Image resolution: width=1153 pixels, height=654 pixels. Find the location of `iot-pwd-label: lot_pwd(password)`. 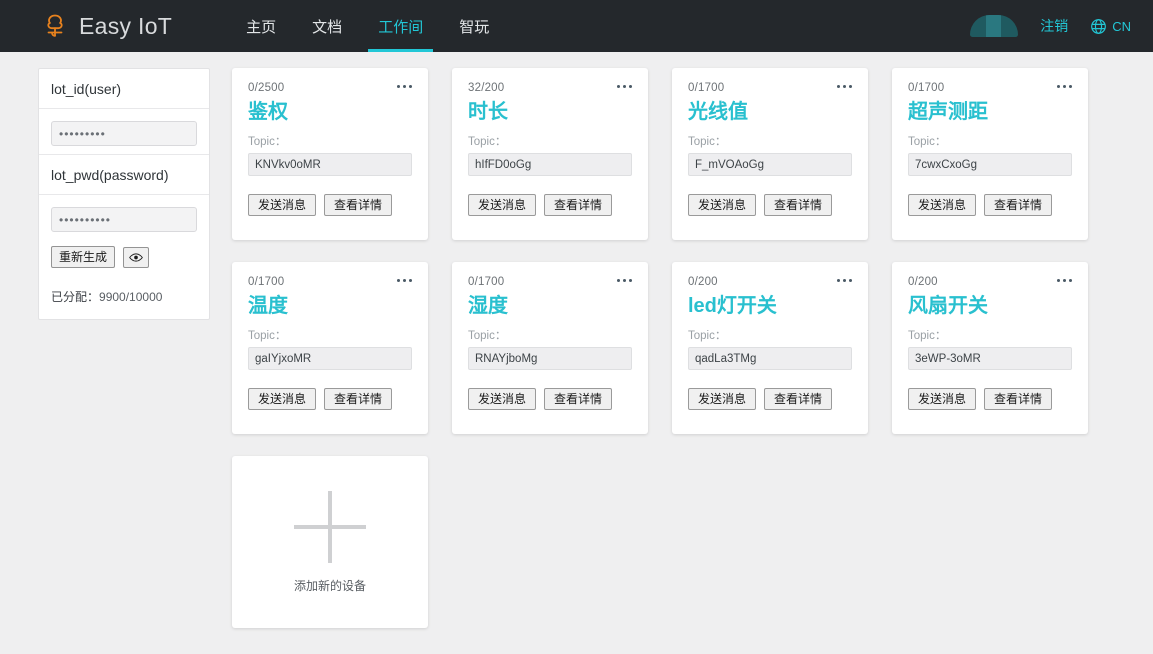

iot-pwd-label: lot_pwd(password) is located at coordinates (124, 175).